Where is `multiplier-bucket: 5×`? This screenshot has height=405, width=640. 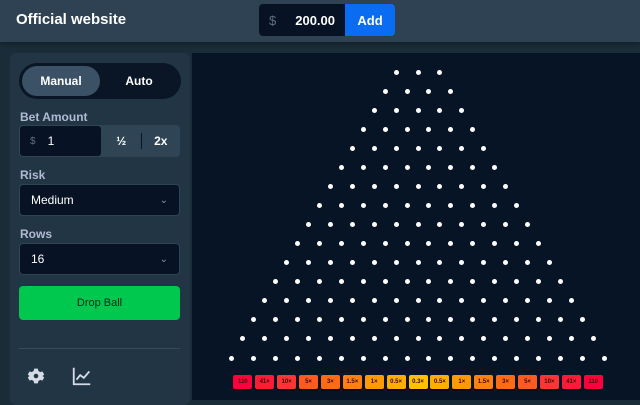 multiplier-bucket: 5× is located at coordinates (308, 382).